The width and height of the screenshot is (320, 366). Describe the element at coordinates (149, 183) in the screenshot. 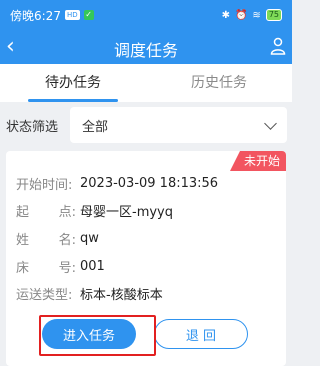

I see `start-time-value: 2023-03-09 18:13:56` at that location.